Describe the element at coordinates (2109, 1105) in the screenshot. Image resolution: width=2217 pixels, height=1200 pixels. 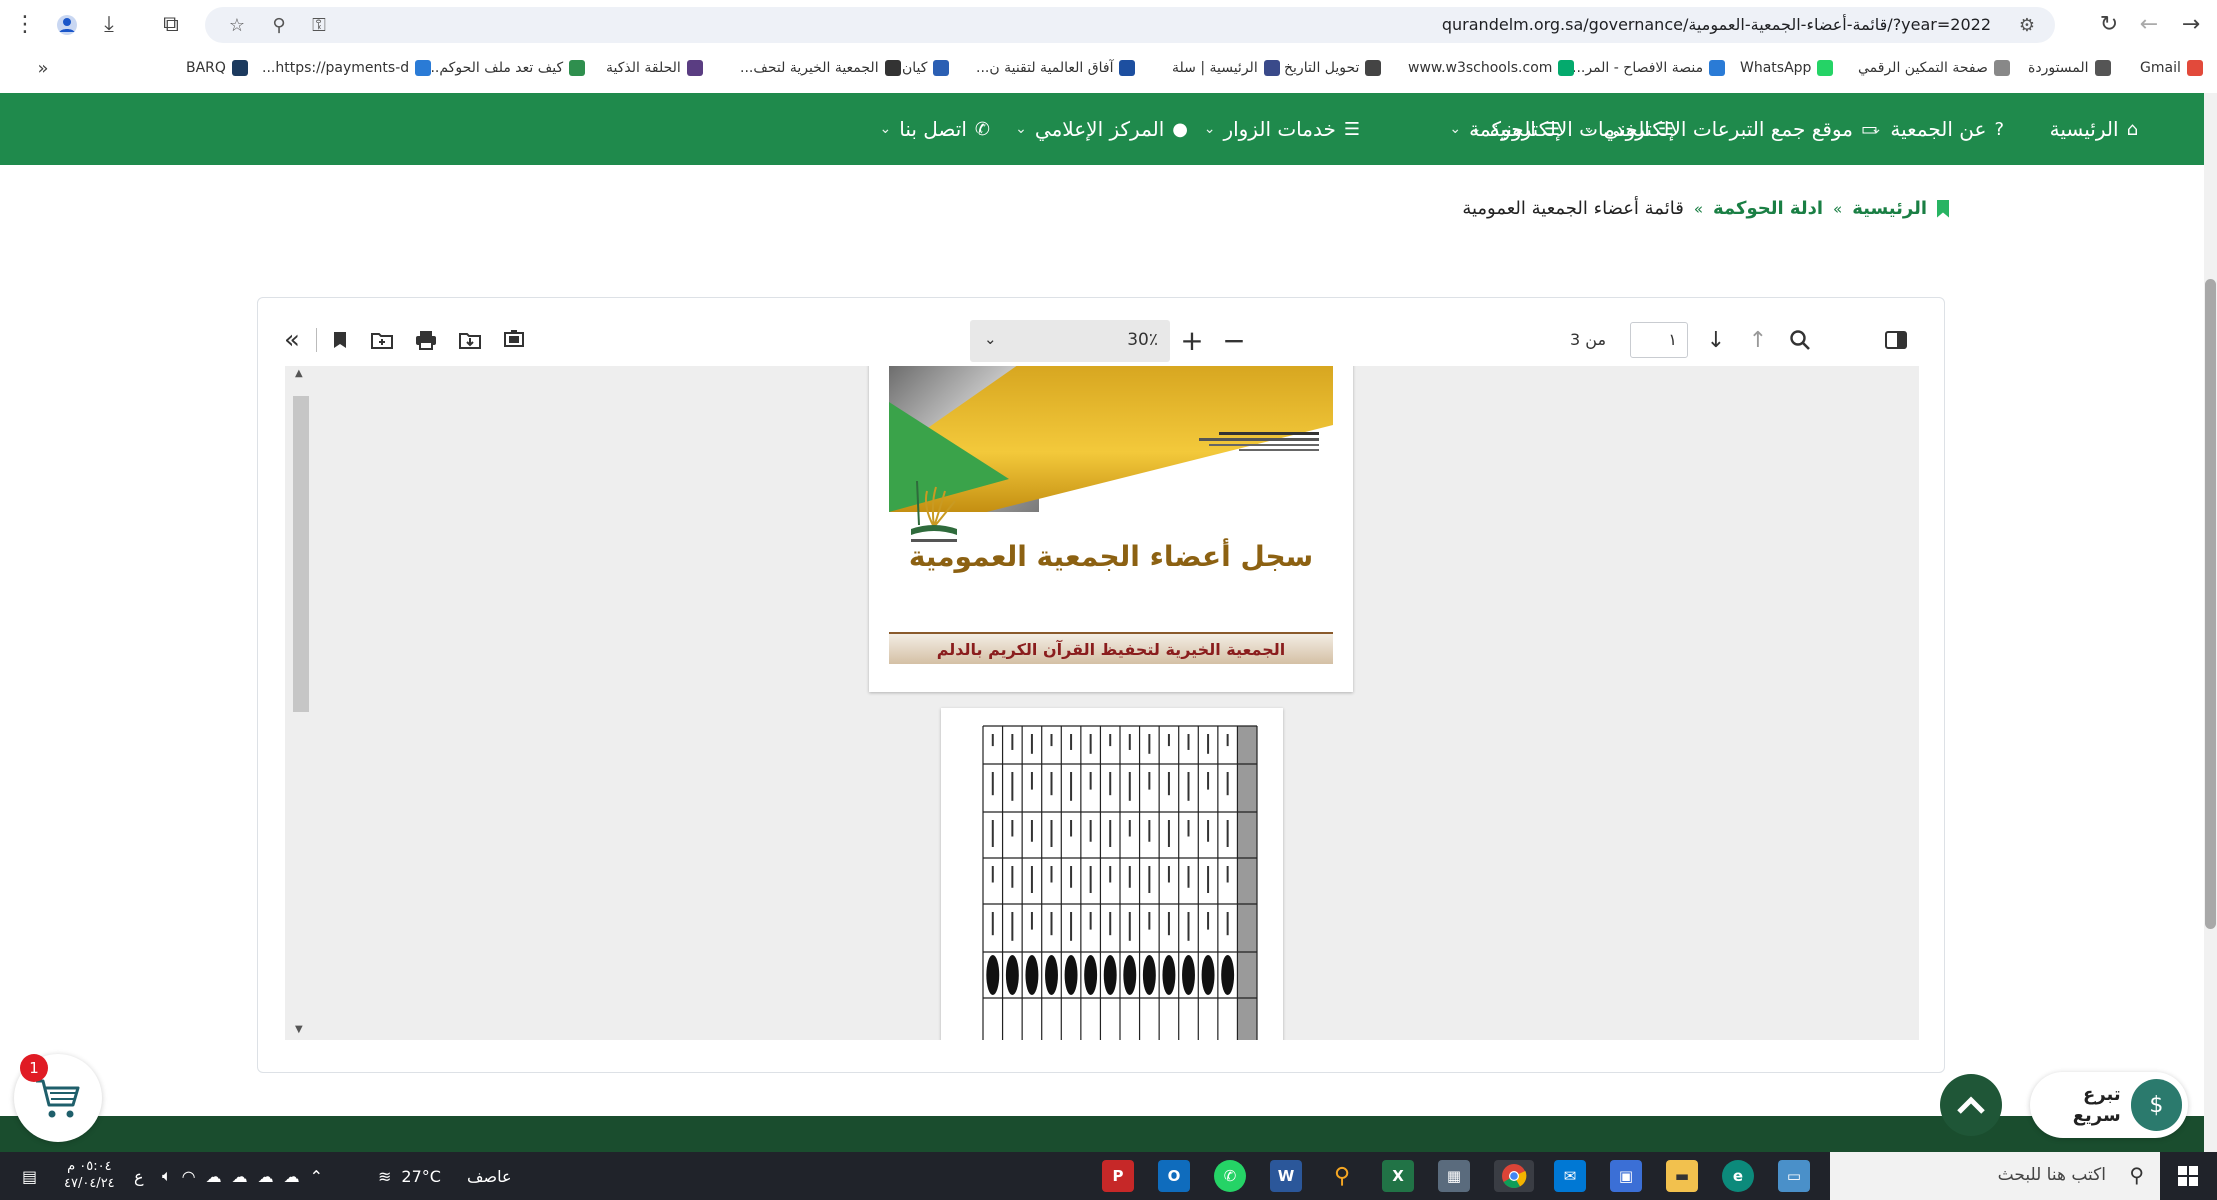
I see `quick-donate-button: $ تبرع سريع` at that location.